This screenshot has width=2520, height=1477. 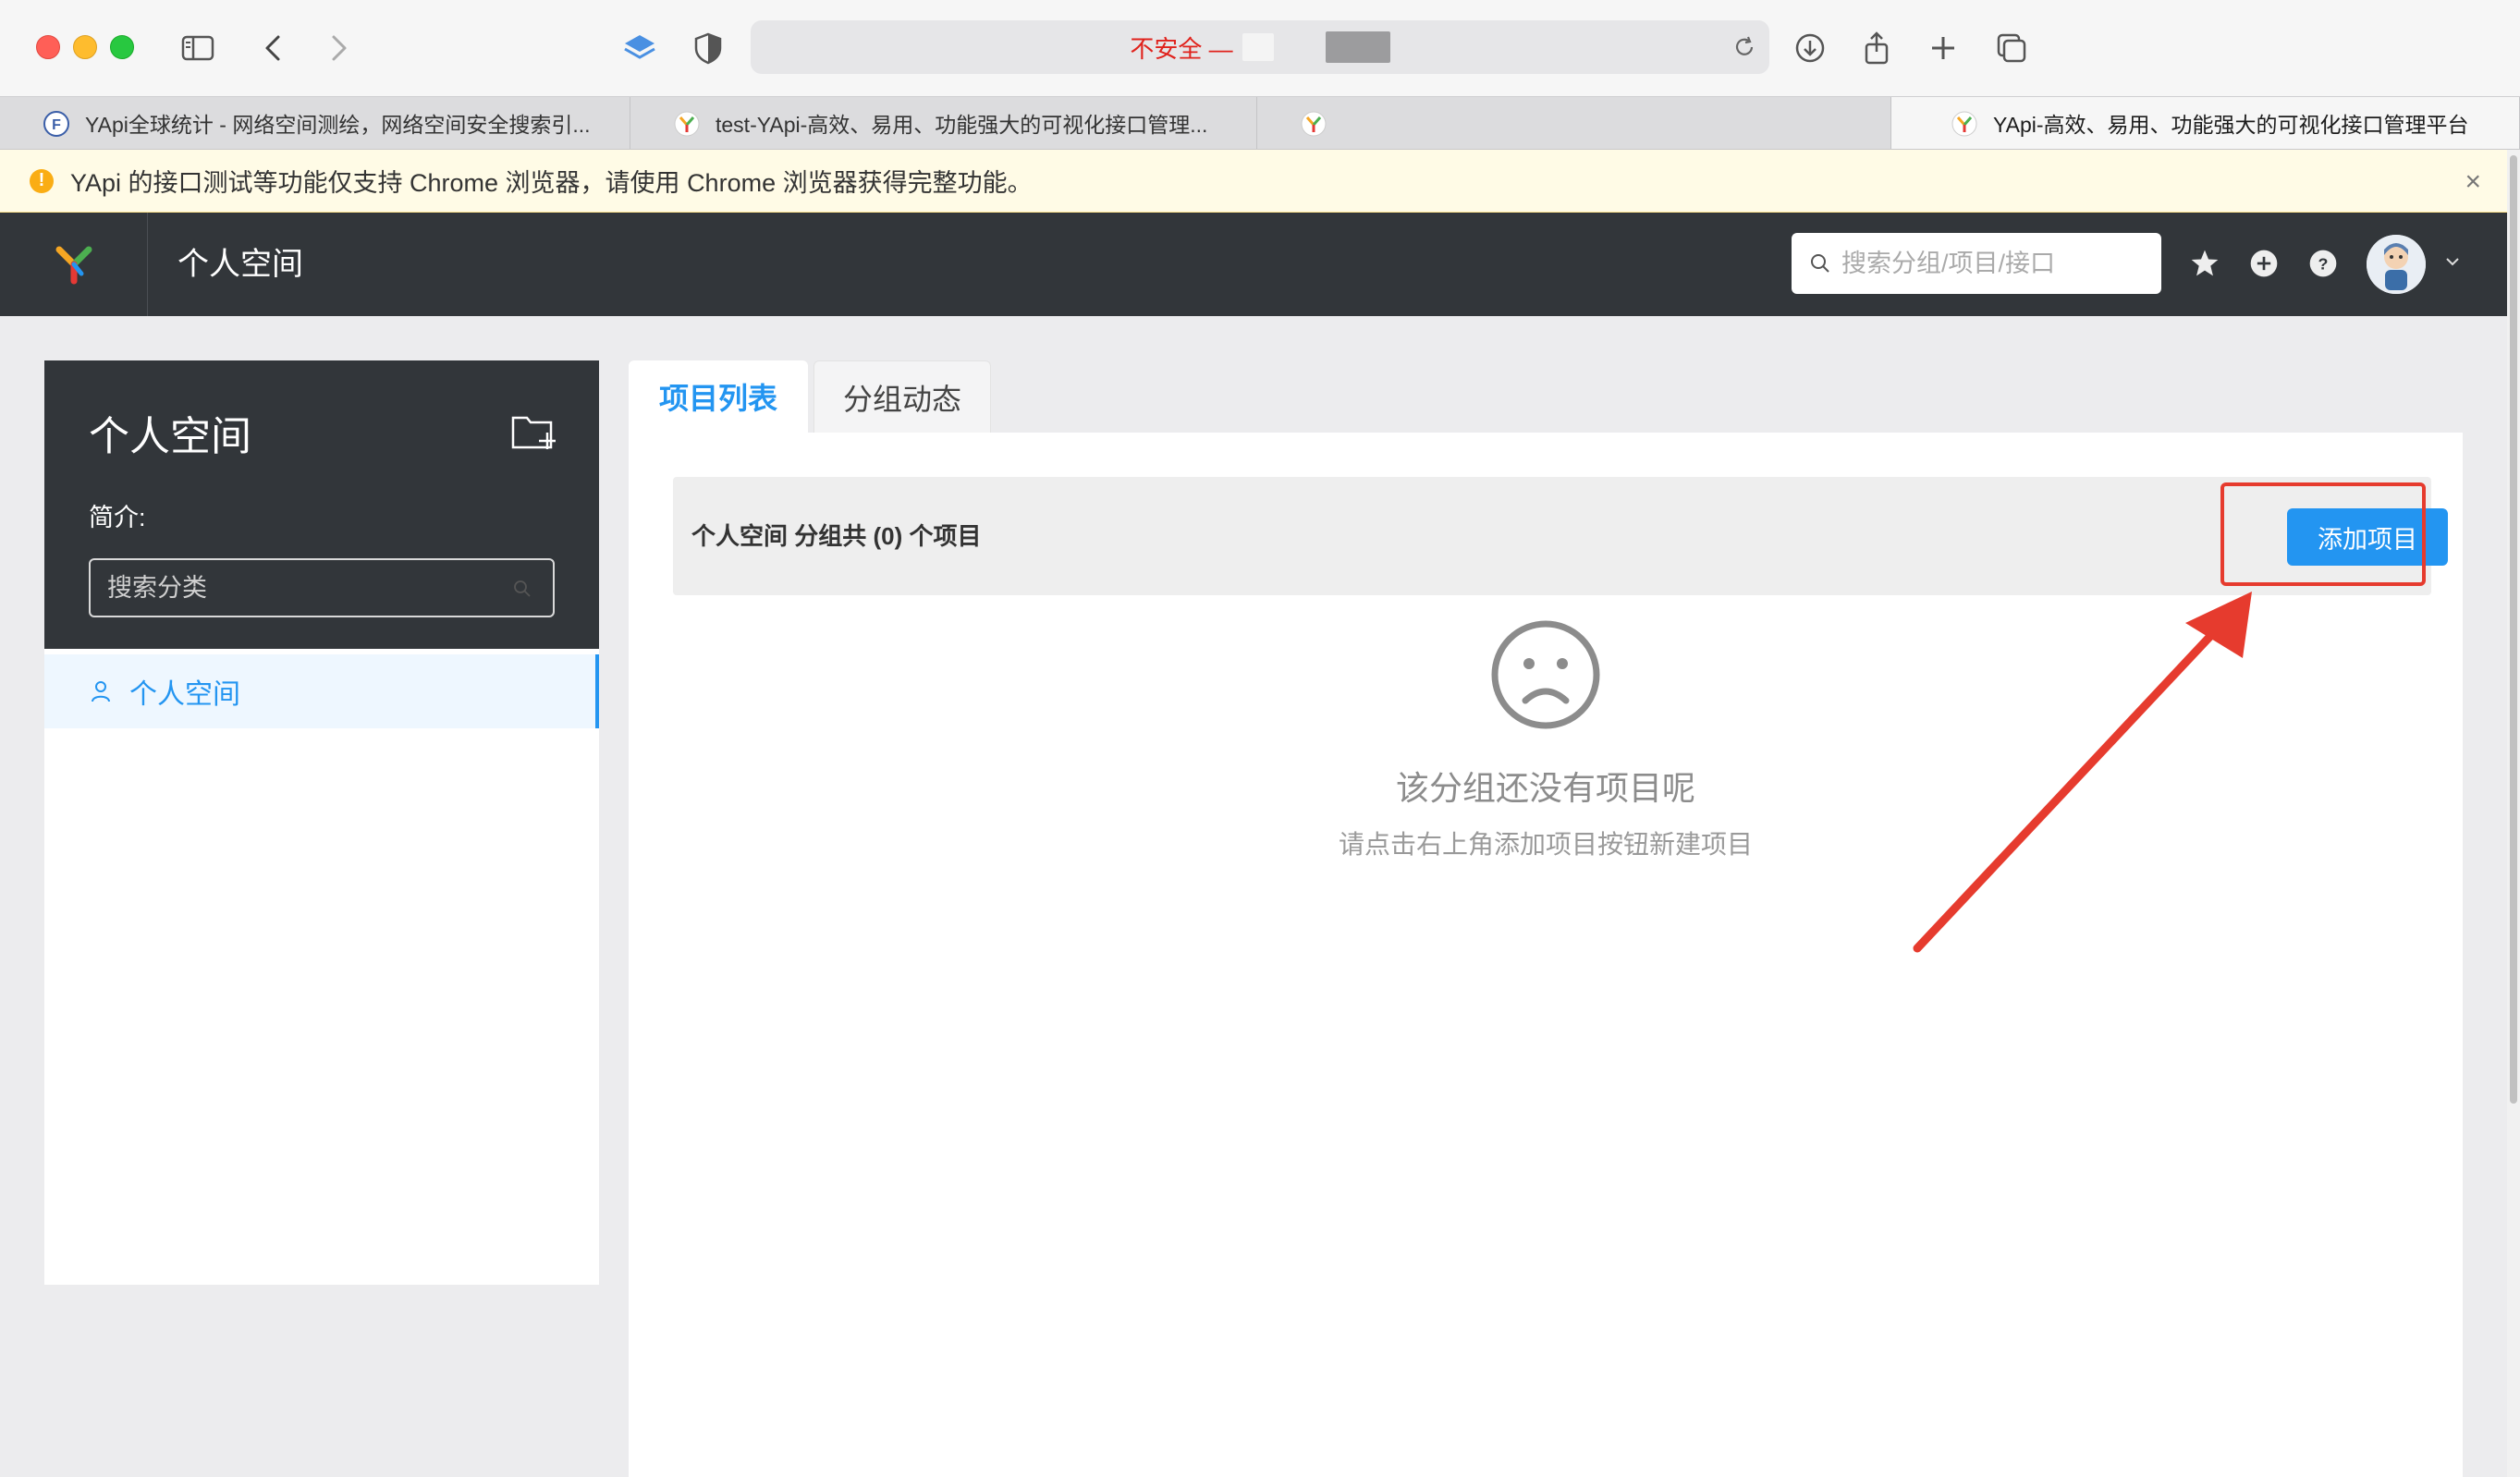 I want to click on user-icon, so click(x=101, y=691).